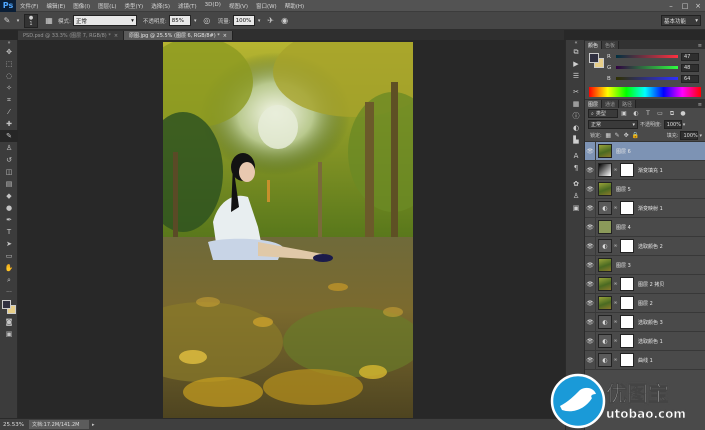 The width and height of the screenshot is (705, 430). What do you see at coordinates (648, 113) in the screenshot?
I see `type-filter-icon: T` at bounding box center [648, 113].